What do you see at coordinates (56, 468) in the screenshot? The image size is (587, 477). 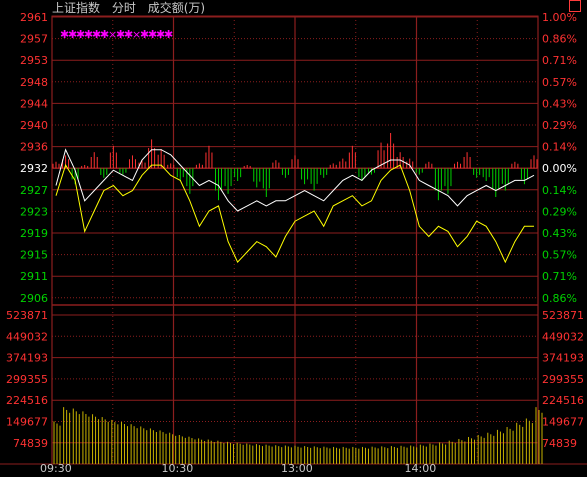 I see `x-tick-label: 09:30` at bounding box center [56, 468].